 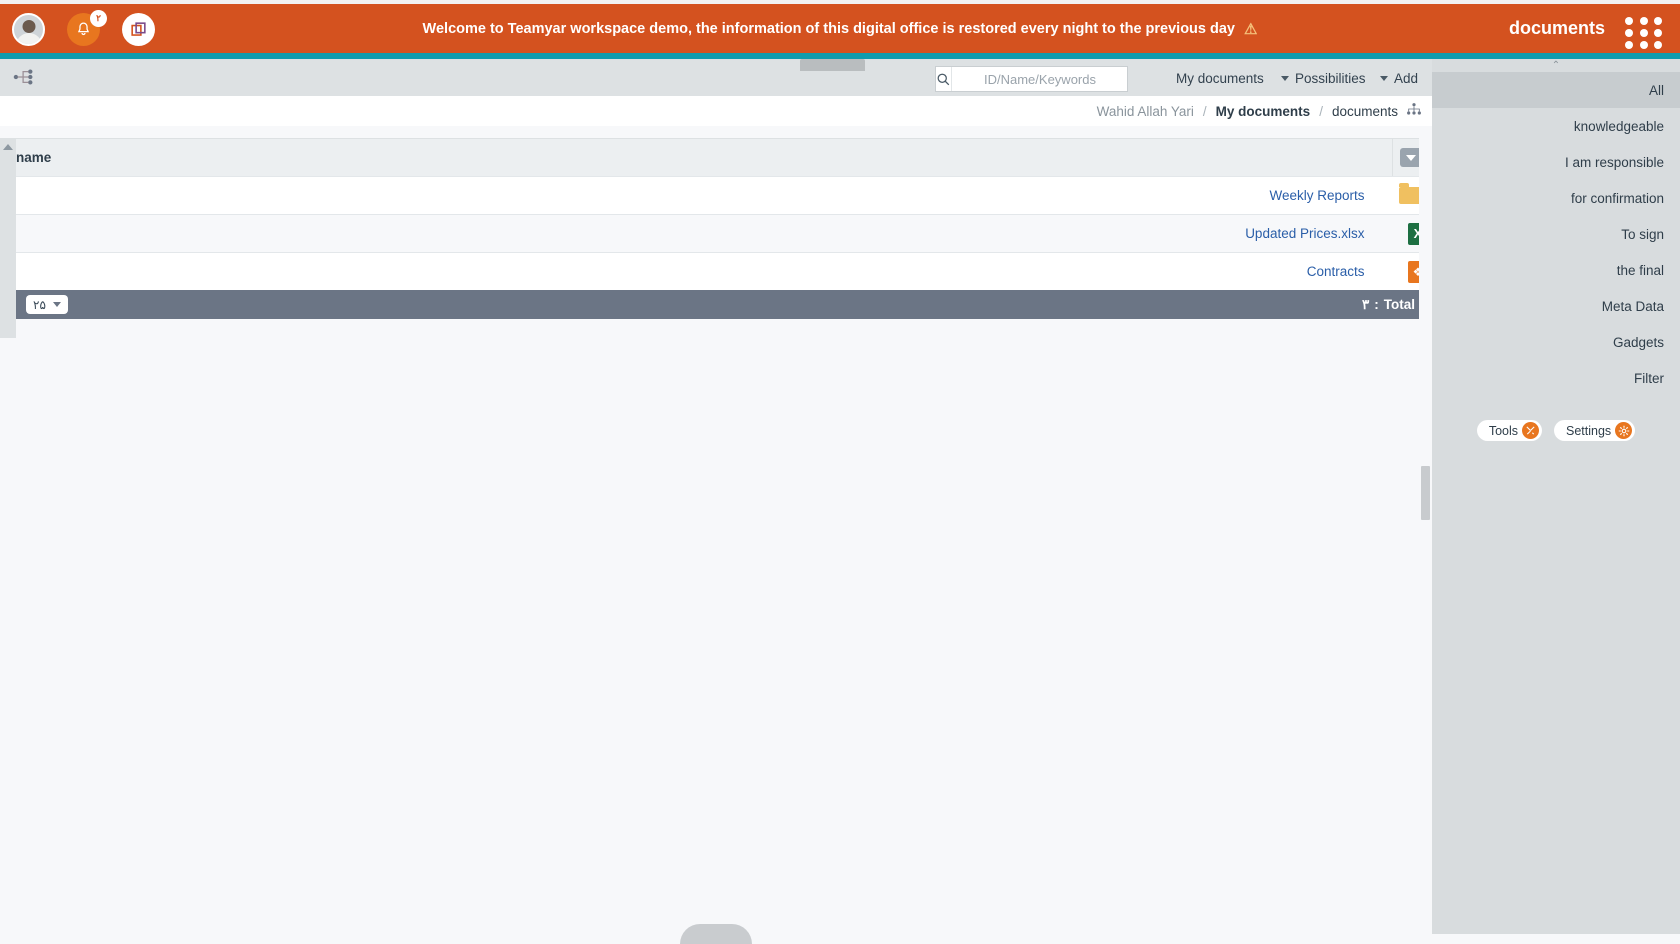 What do you see at coordinates (1656, 90) in the screenshot?
I see `sidebar-item-label: All` at bounding box center [1656, 90].